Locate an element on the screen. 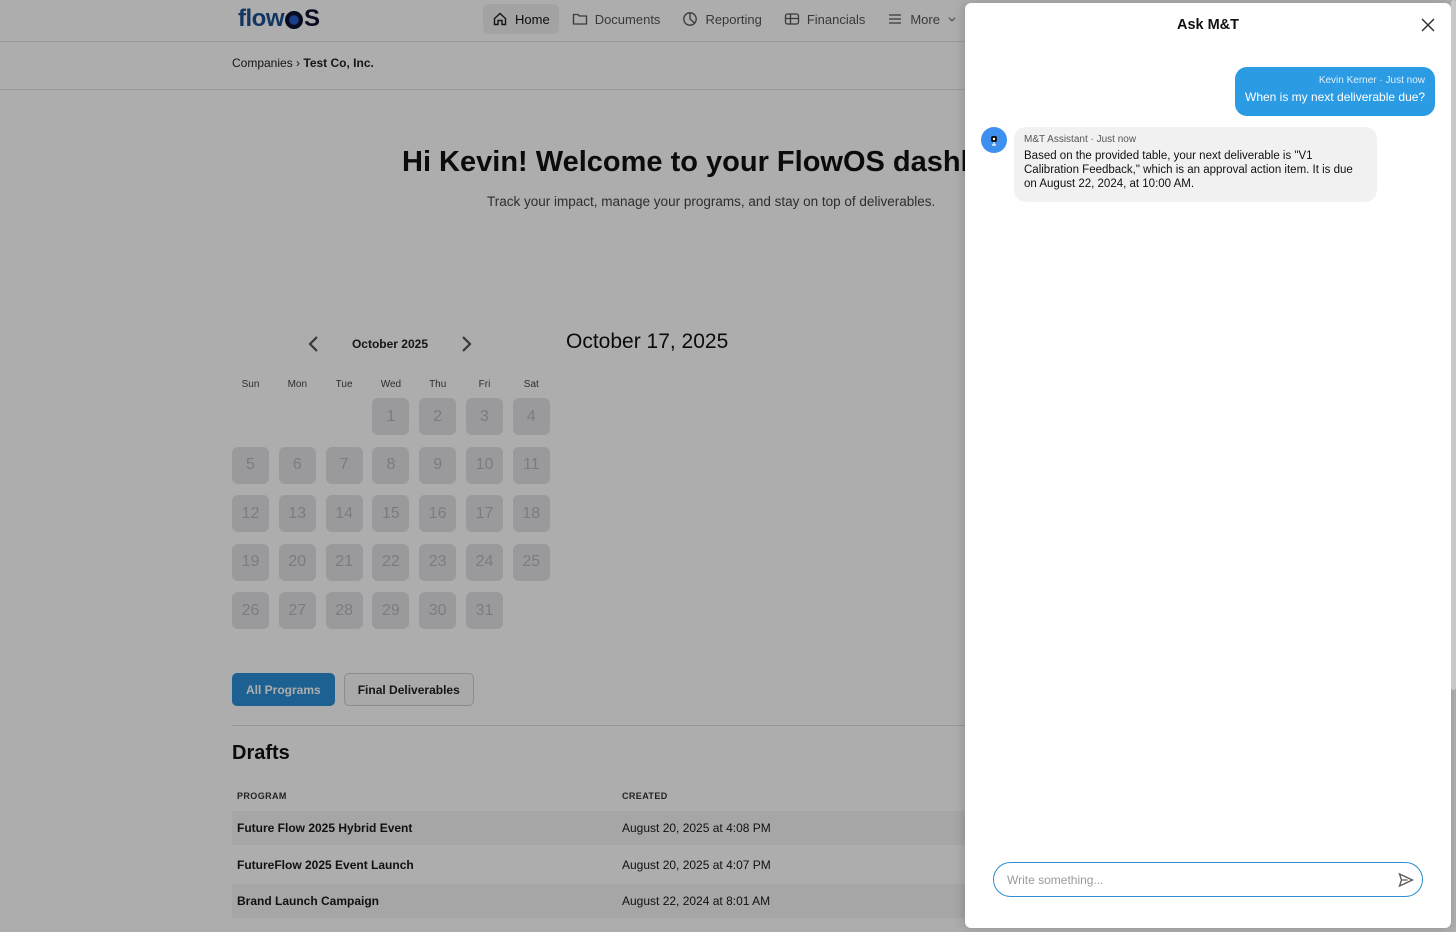 This screenshot has height=932, width=1456. scrollbar is located at coordinates (1453, 345).